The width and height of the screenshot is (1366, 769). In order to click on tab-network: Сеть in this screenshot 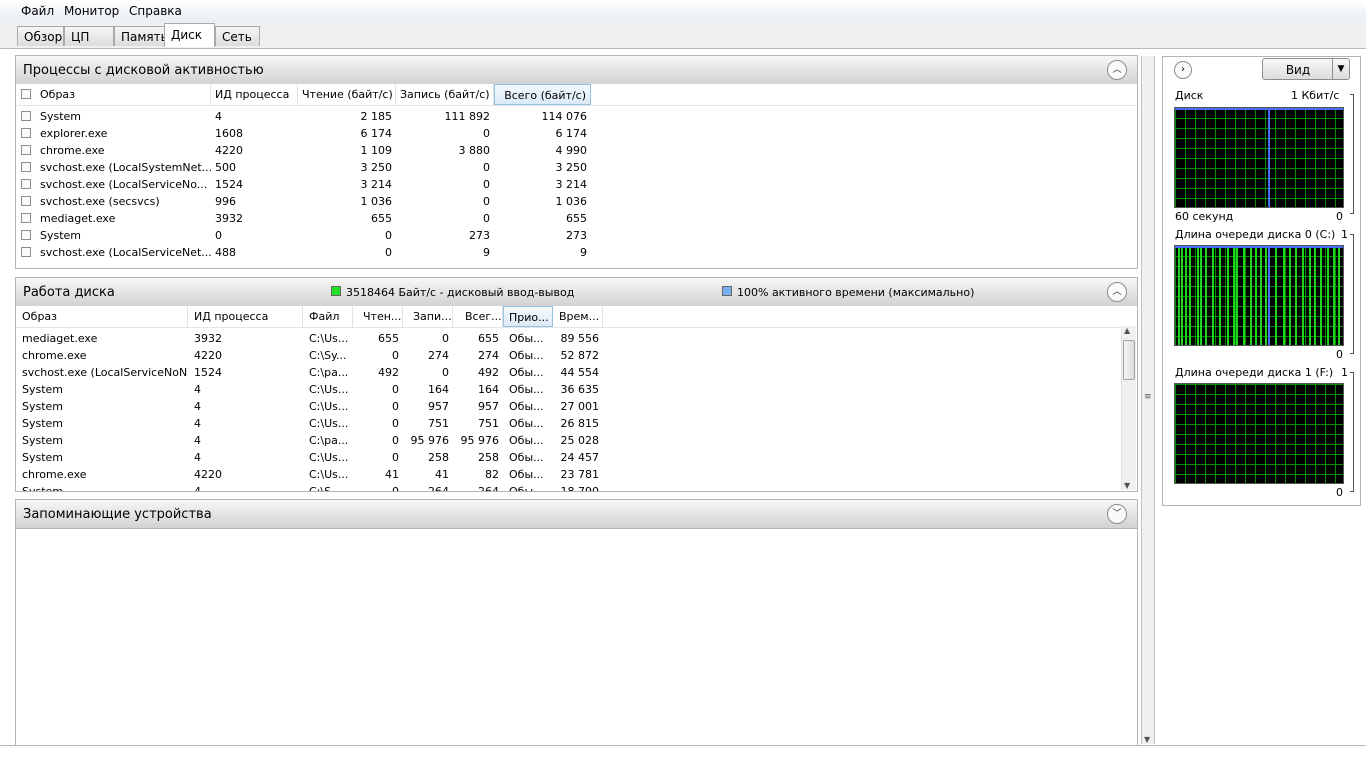, I will do `click(237, 36)`.